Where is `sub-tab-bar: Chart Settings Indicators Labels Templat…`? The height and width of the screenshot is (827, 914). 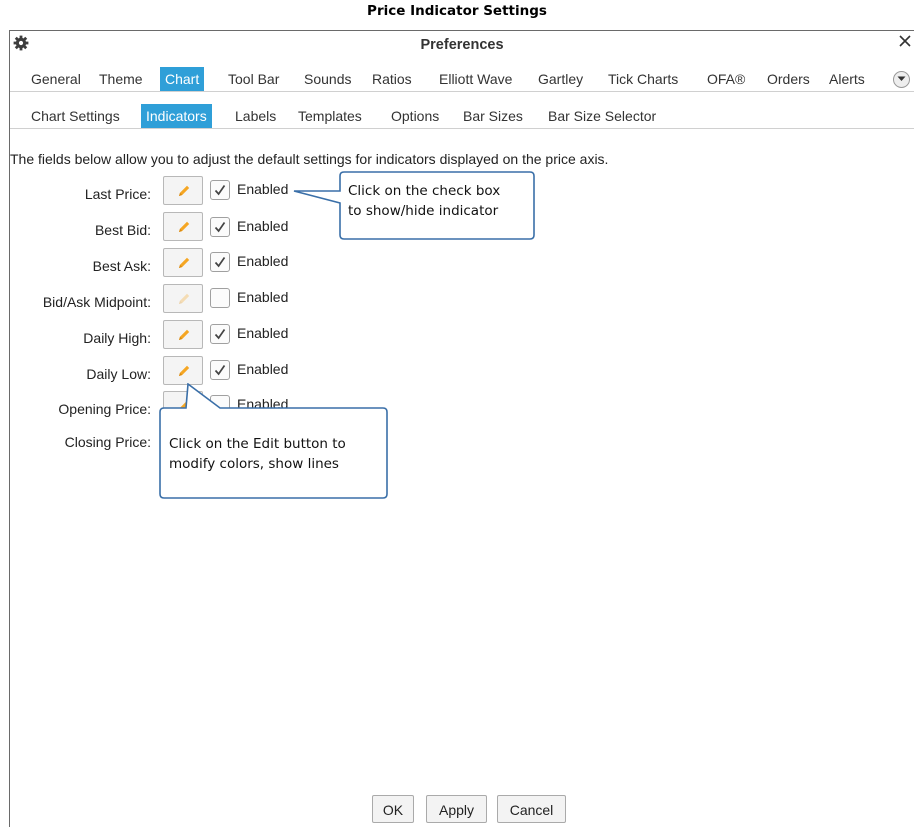 sub-tab-bar: Chart Settings Indicators Labels Templat… is located at coordinates (462, 116).